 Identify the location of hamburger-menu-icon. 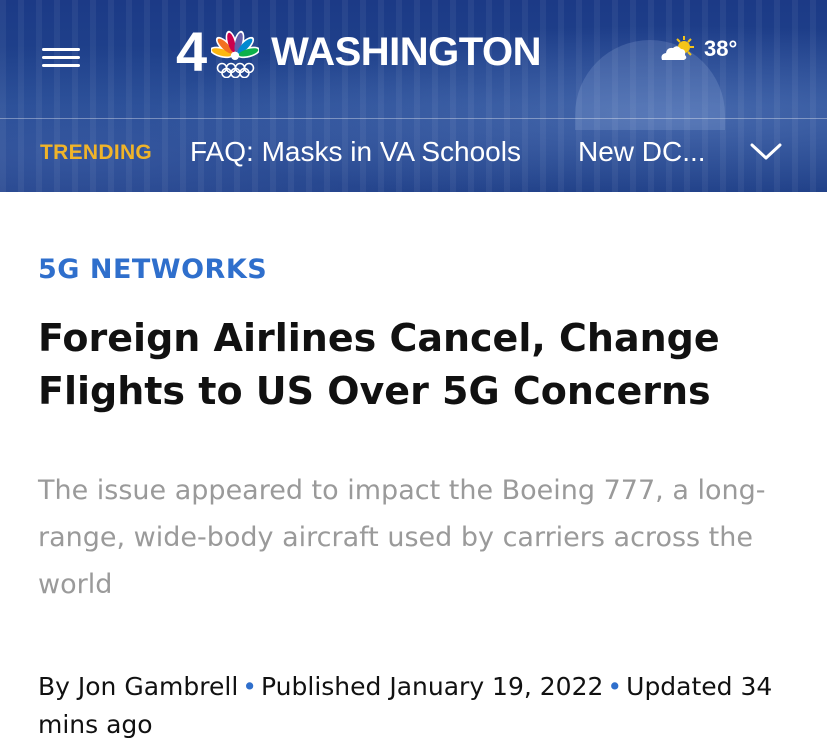
(61, 57).